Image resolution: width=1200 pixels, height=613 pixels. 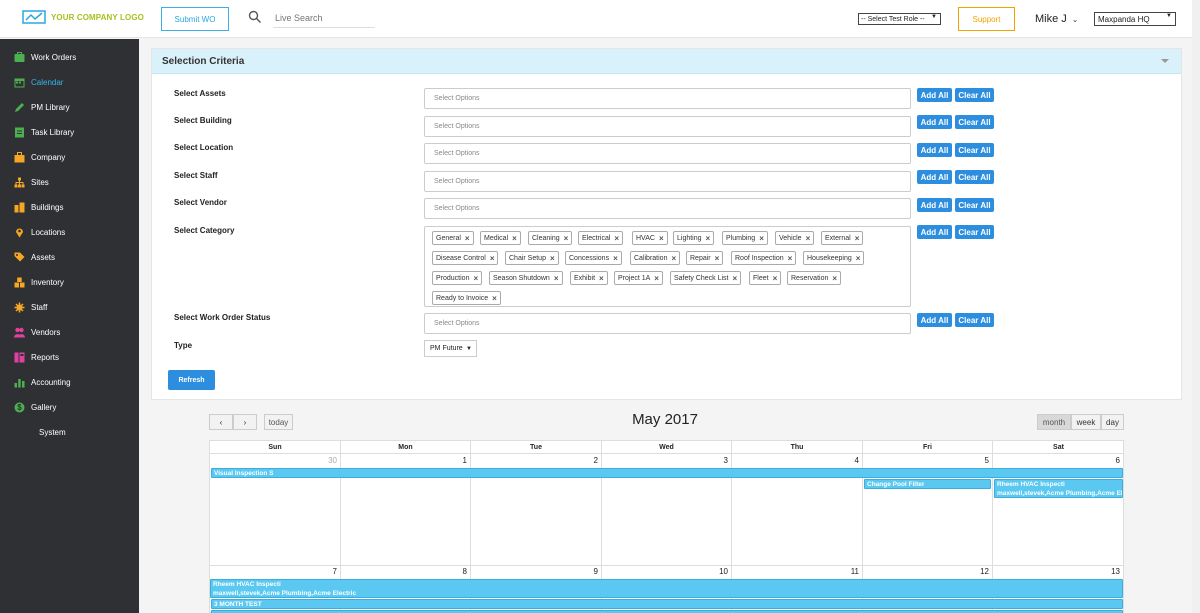 I want to click on view-week-button: week, so click(x=1086, y=422).